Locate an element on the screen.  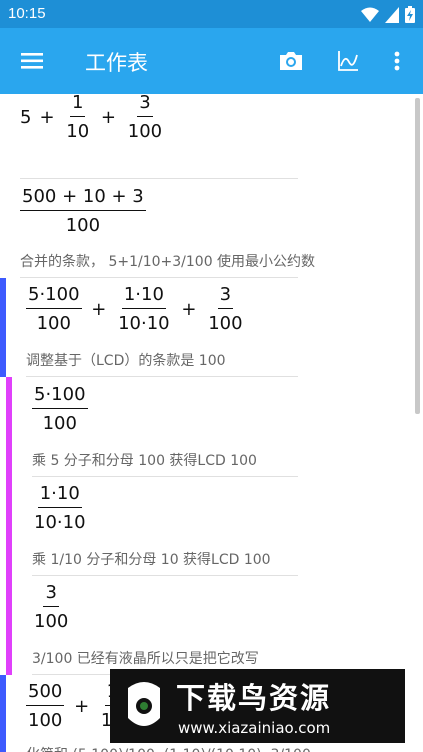
app-bar: 工作表 is located at coordinates (211, 61).